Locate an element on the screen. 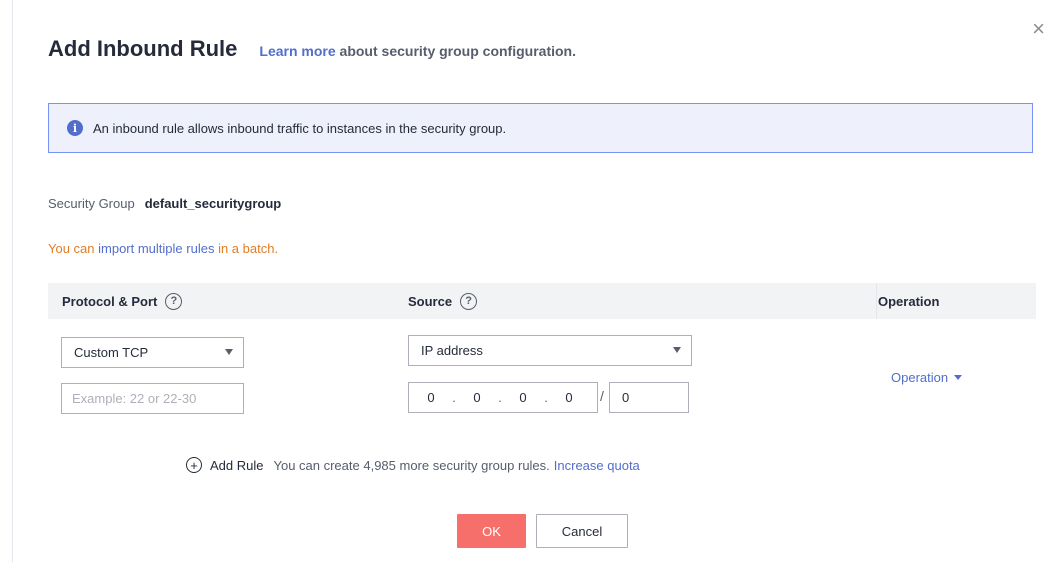 Image resolution: width=1055 pixels, height=562 pixels. cancel-button: Cancel is located at coordinates (582, 531).